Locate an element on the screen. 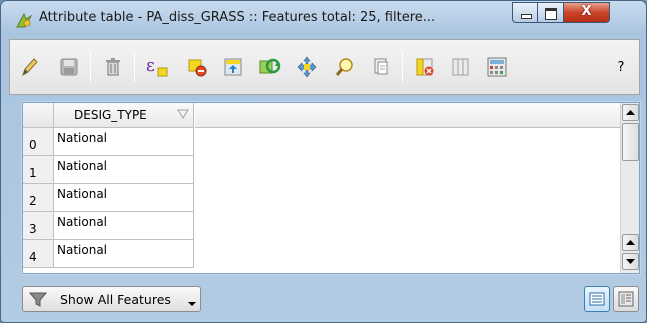 This screenshot has height=323, width=647. delete-selected-icon is located at coordinates (113, 67).